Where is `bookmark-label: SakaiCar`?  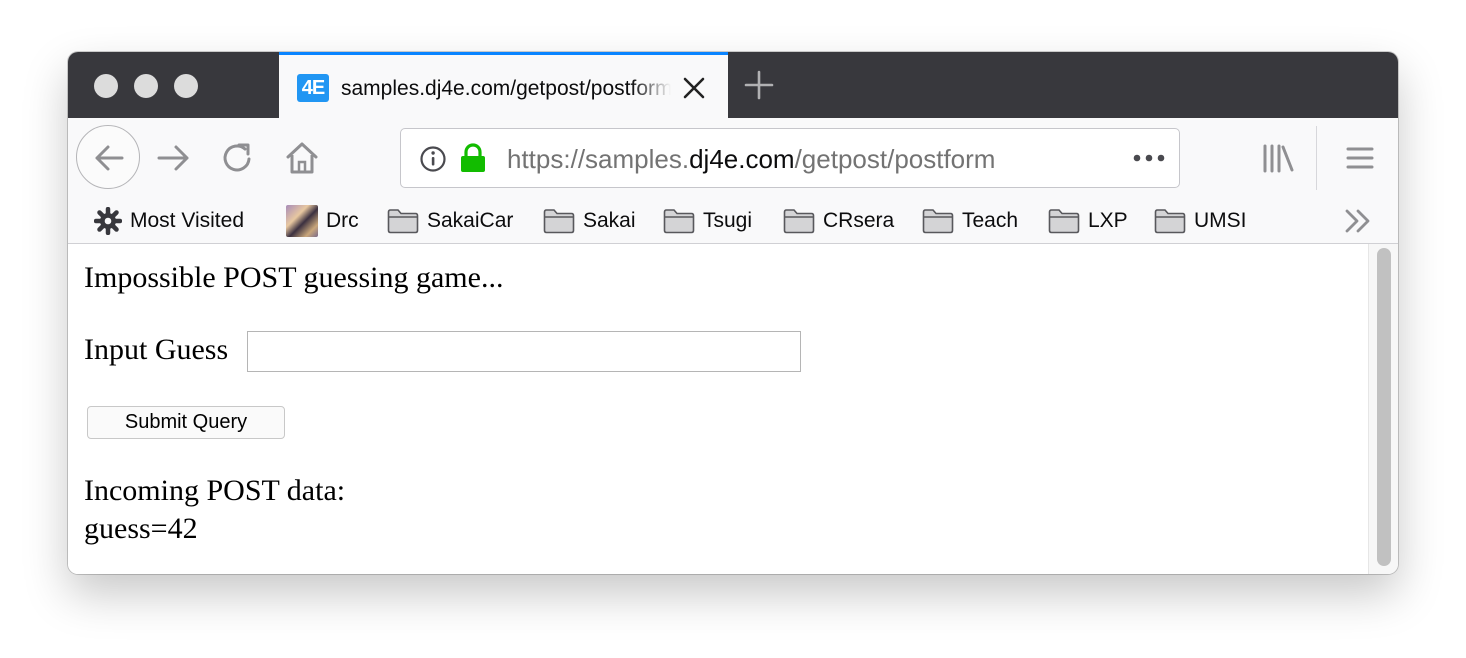
bookmark-label: SakaiCar is located at coordinates (470, 220).